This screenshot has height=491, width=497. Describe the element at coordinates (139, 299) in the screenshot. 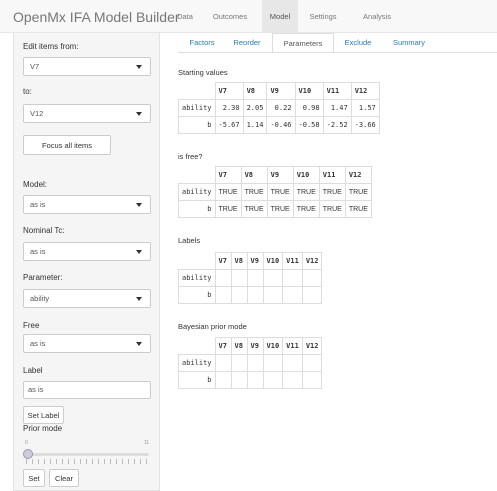

I see `chevron-down-icon` at that location.